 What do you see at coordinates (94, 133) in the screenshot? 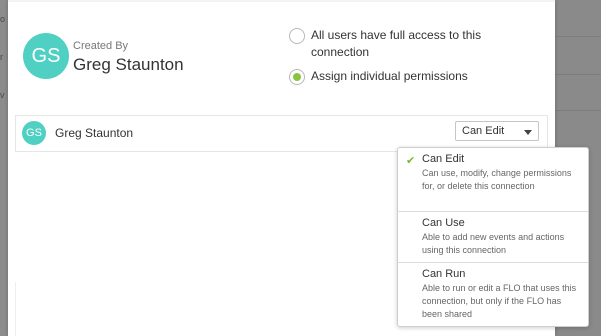
I see `user-name: Greg Staunton` at bounding box center [94, 133].